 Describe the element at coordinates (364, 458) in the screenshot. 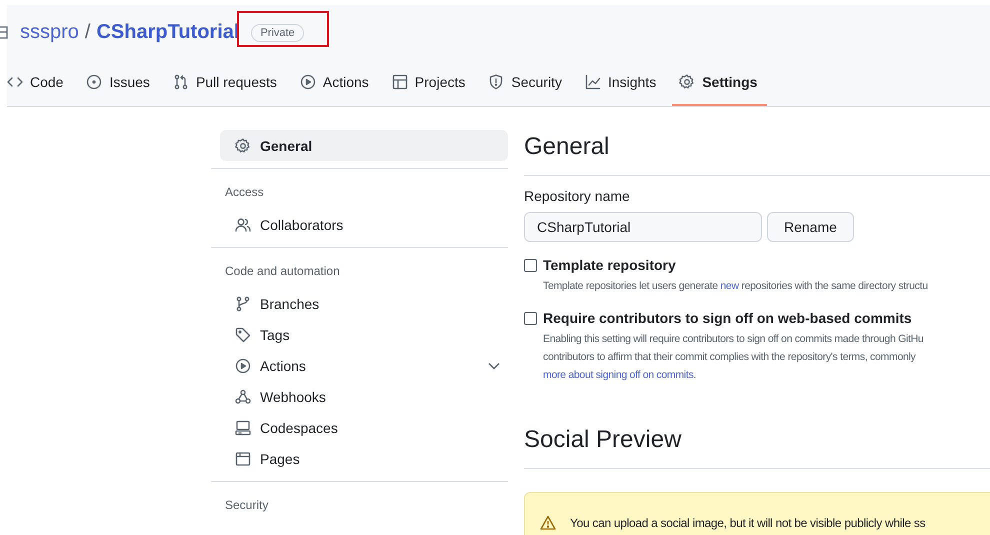

I see `sidebar-item: Pages` at that location.